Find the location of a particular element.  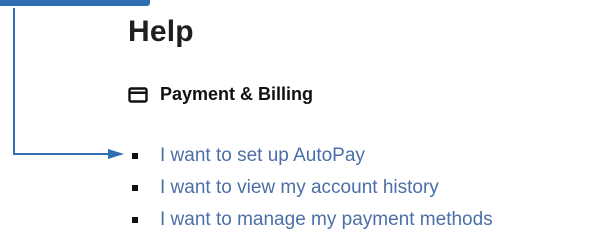

help-link-item: I want to set up AutoPay is located at coordinates (312, 156).